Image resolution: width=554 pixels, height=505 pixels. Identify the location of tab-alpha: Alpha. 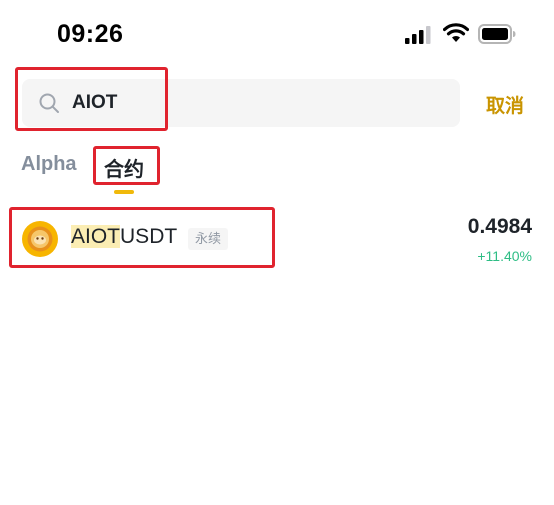
(49, 164).